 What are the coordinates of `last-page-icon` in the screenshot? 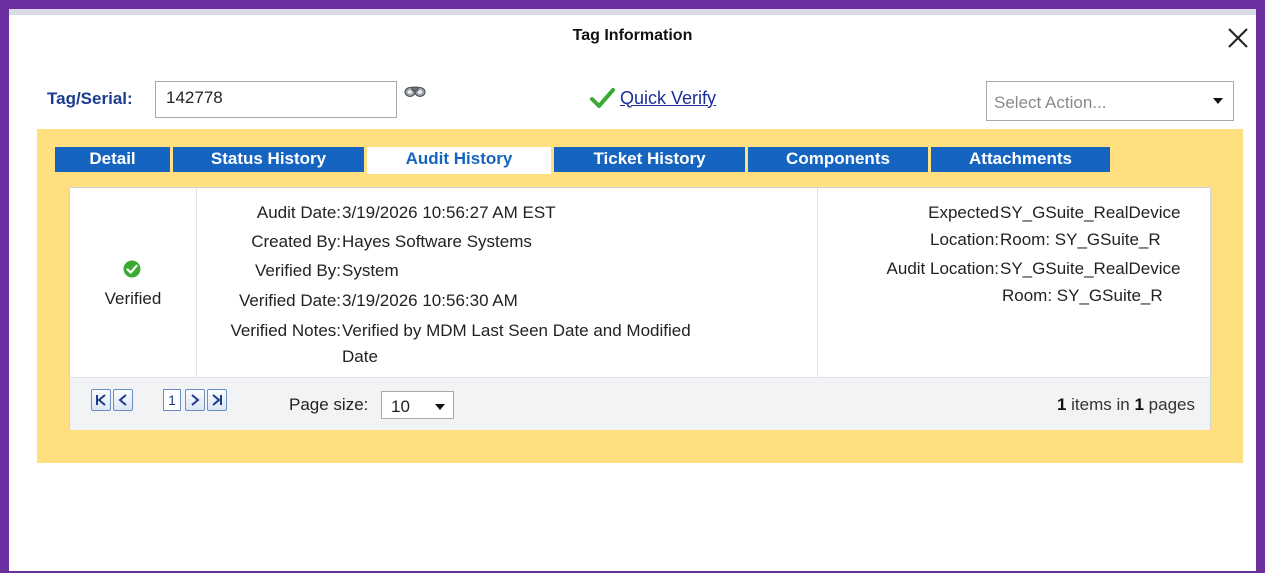 It's located at (217, 400).